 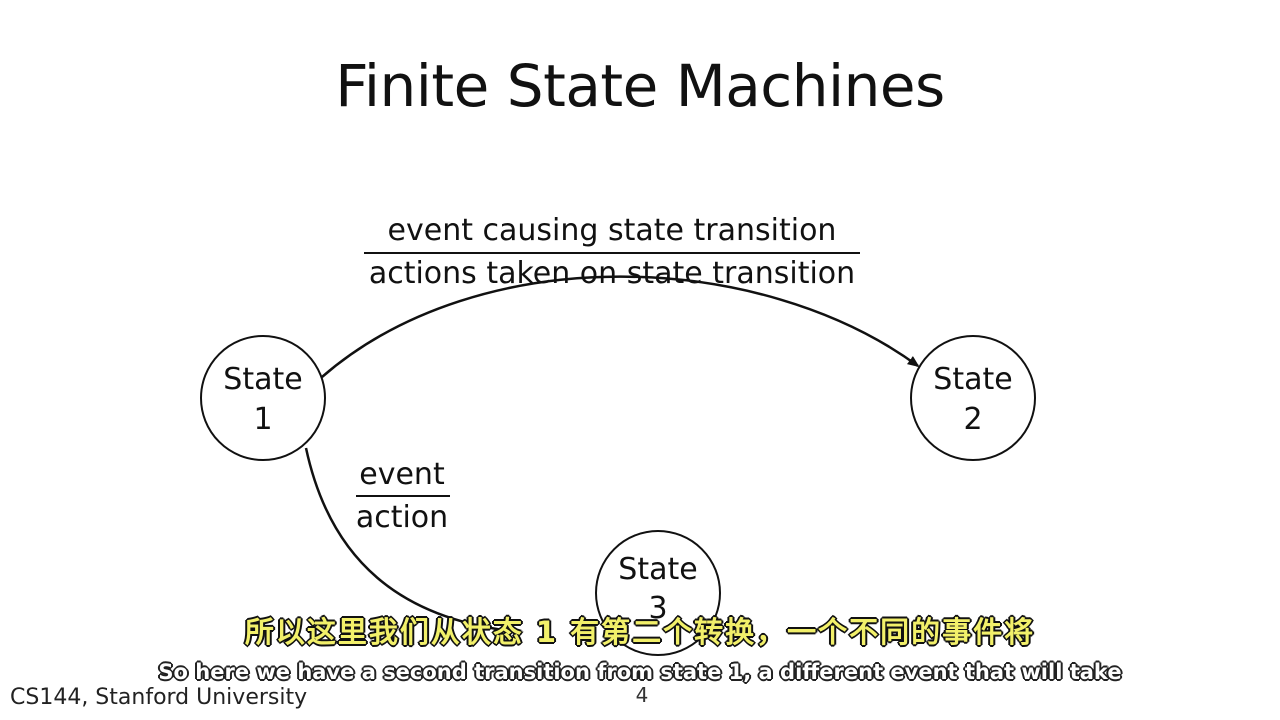 What do you see at coordinates (642, 695) in the screenshot?
I see `page-number: 4` at bounding box center [642, 695].